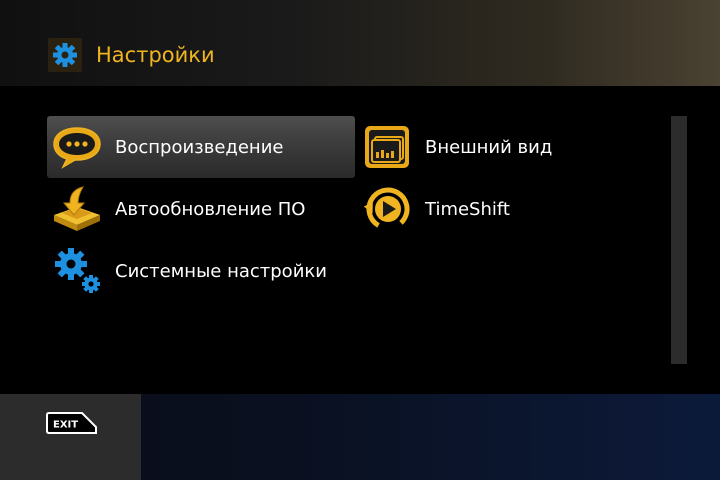 The width and height of the screenshot is (720, 480). I want to click on menu-item-software-update: Автообновление ПО, so click(201, 209).